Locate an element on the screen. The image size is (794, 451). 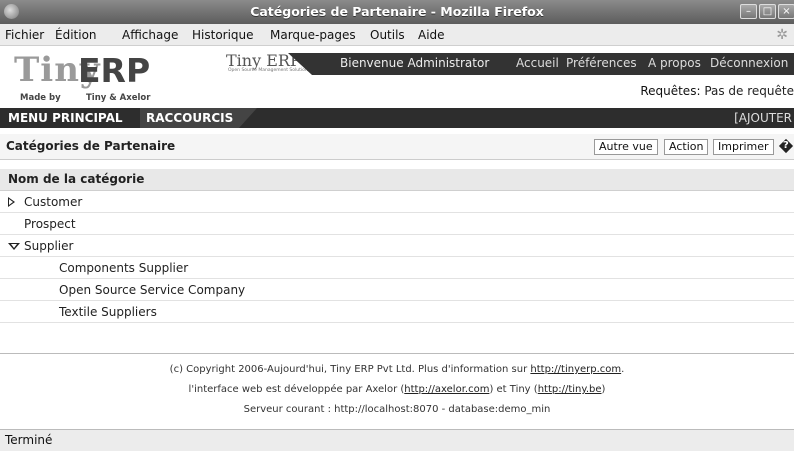
tree-row-prospect: Prospect is located at coordinates (397, 224).